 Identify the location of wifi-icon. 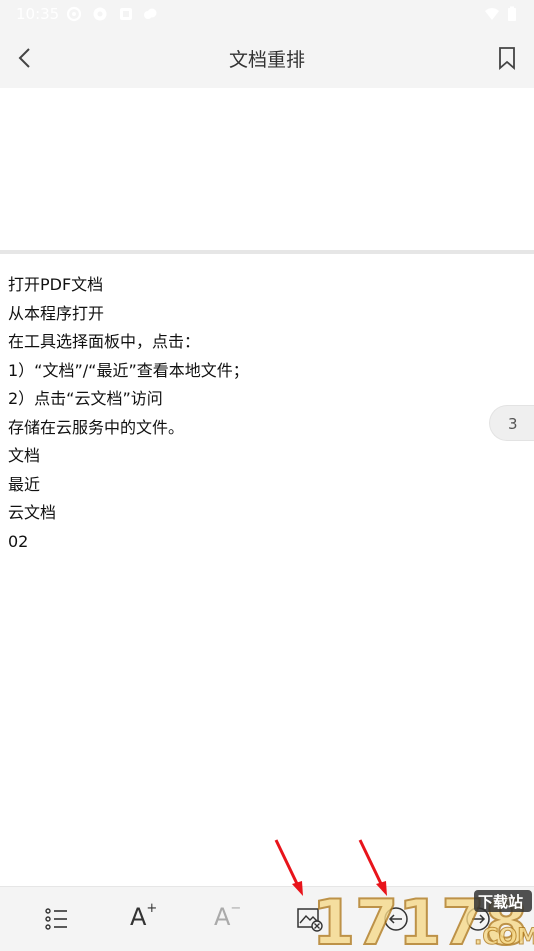
(492, 14).